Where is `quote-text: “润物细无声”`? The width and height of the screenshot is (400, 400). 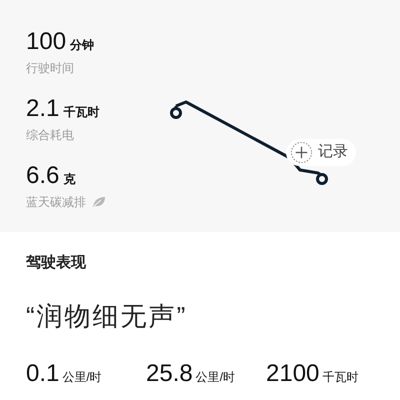 quote-text: “润物细无声” is located at coordinates (107, 316).